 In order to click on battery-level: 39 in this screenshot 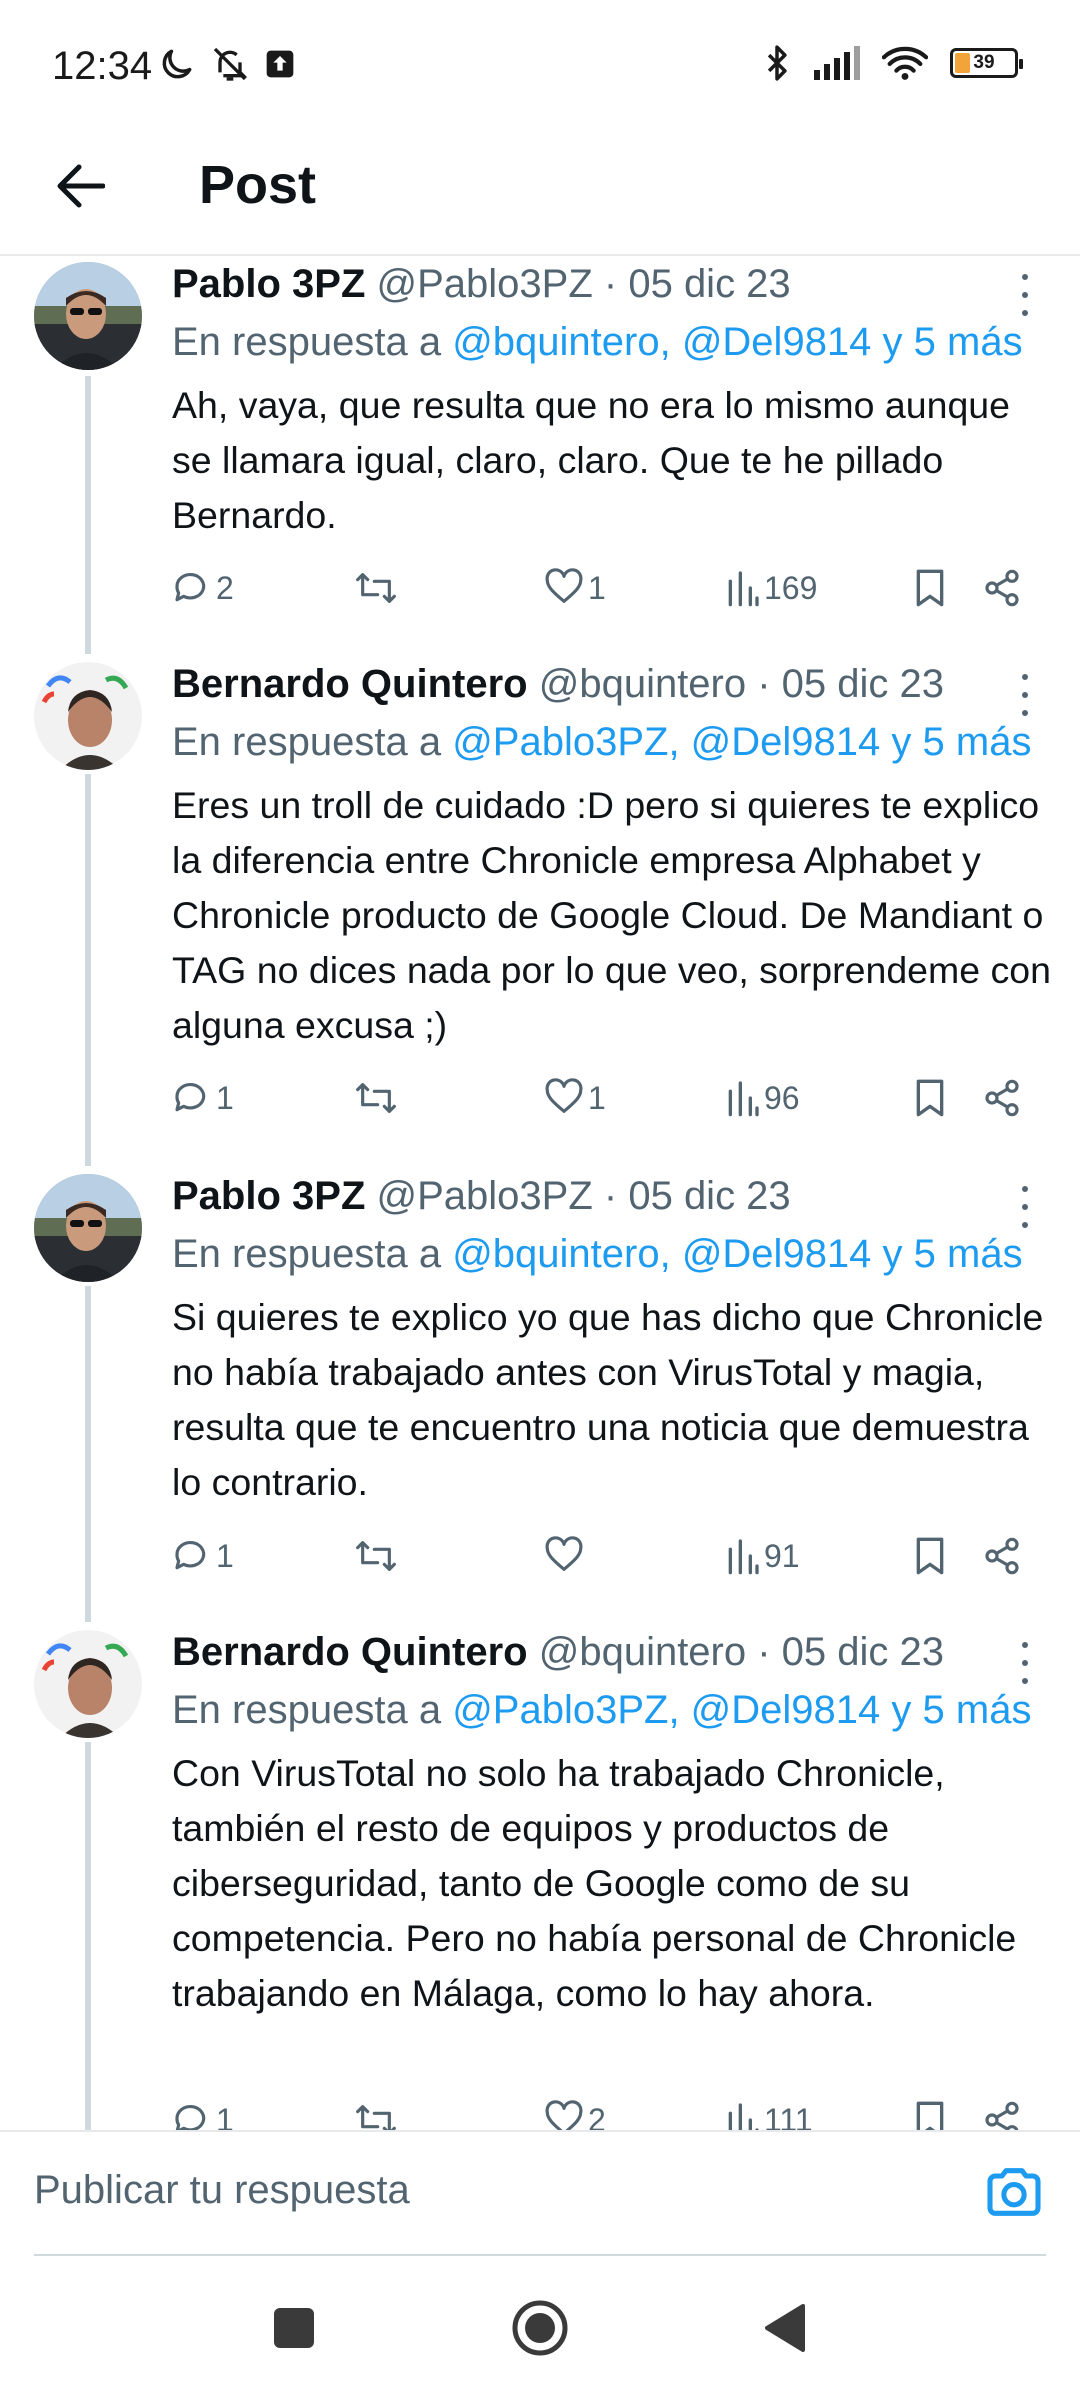, I will do `click(984, 62)`.